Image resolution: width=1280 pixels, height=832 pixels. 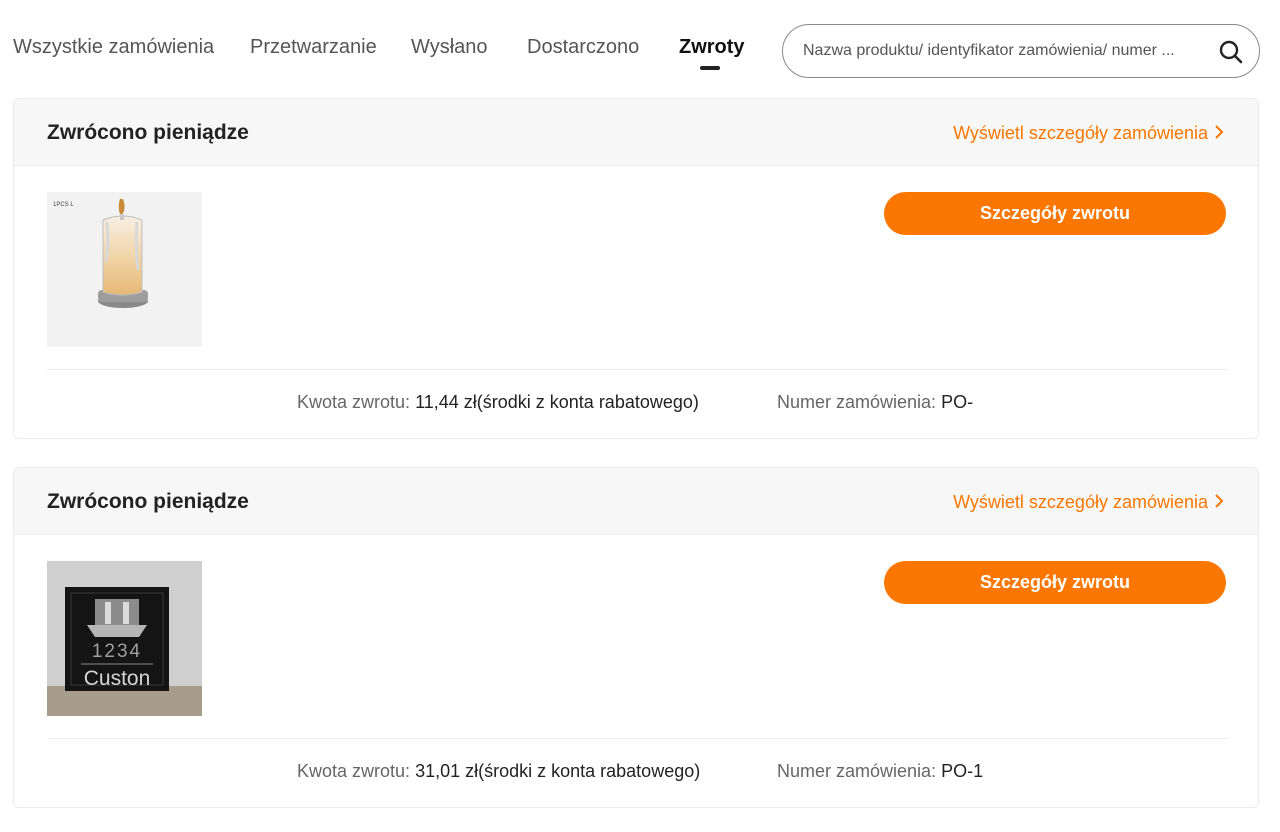 I want to click on refund-amount-value: 31,01 zł(środki z konta rabatowego), so click(x=558, y=771).